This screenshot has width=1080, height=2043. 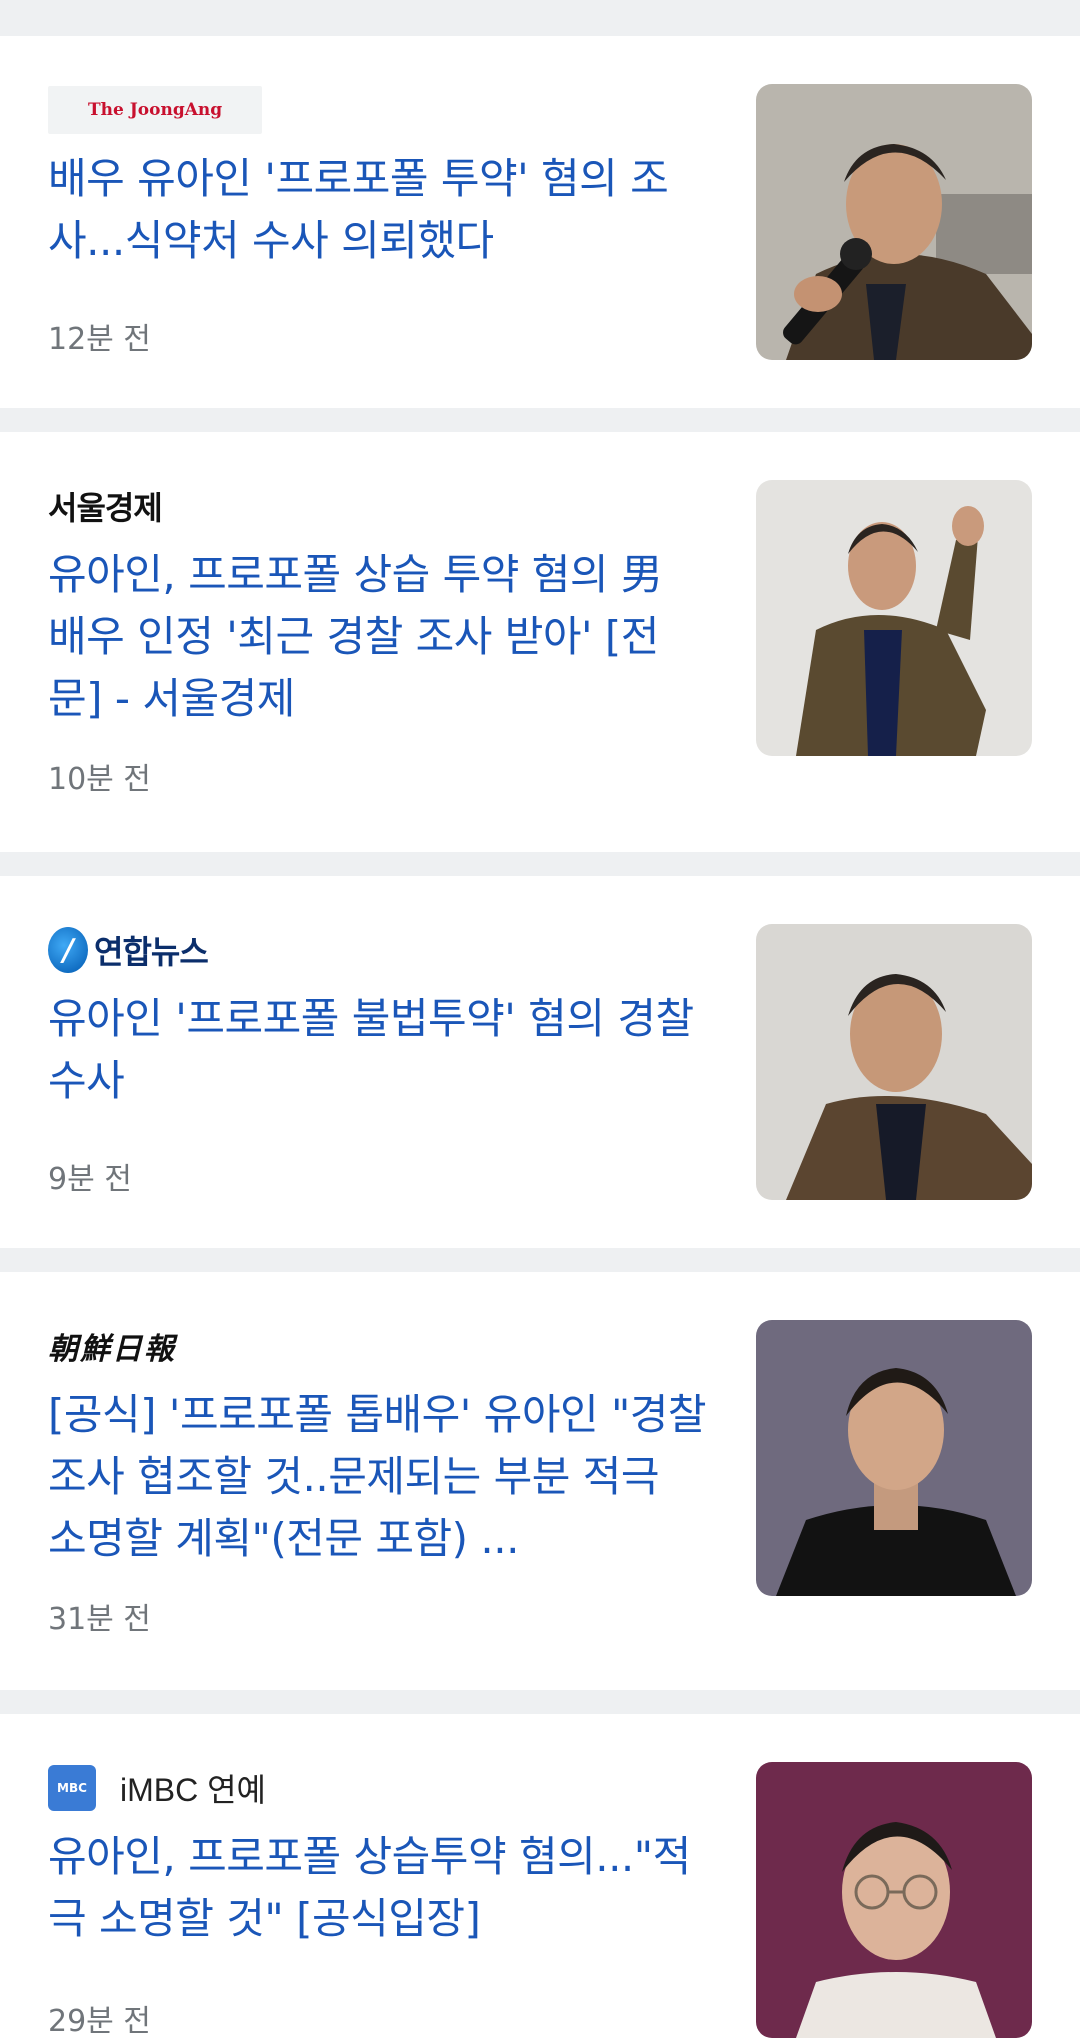 I want to click on yonhap-logo-icon: /, so click(x=68, y=950).